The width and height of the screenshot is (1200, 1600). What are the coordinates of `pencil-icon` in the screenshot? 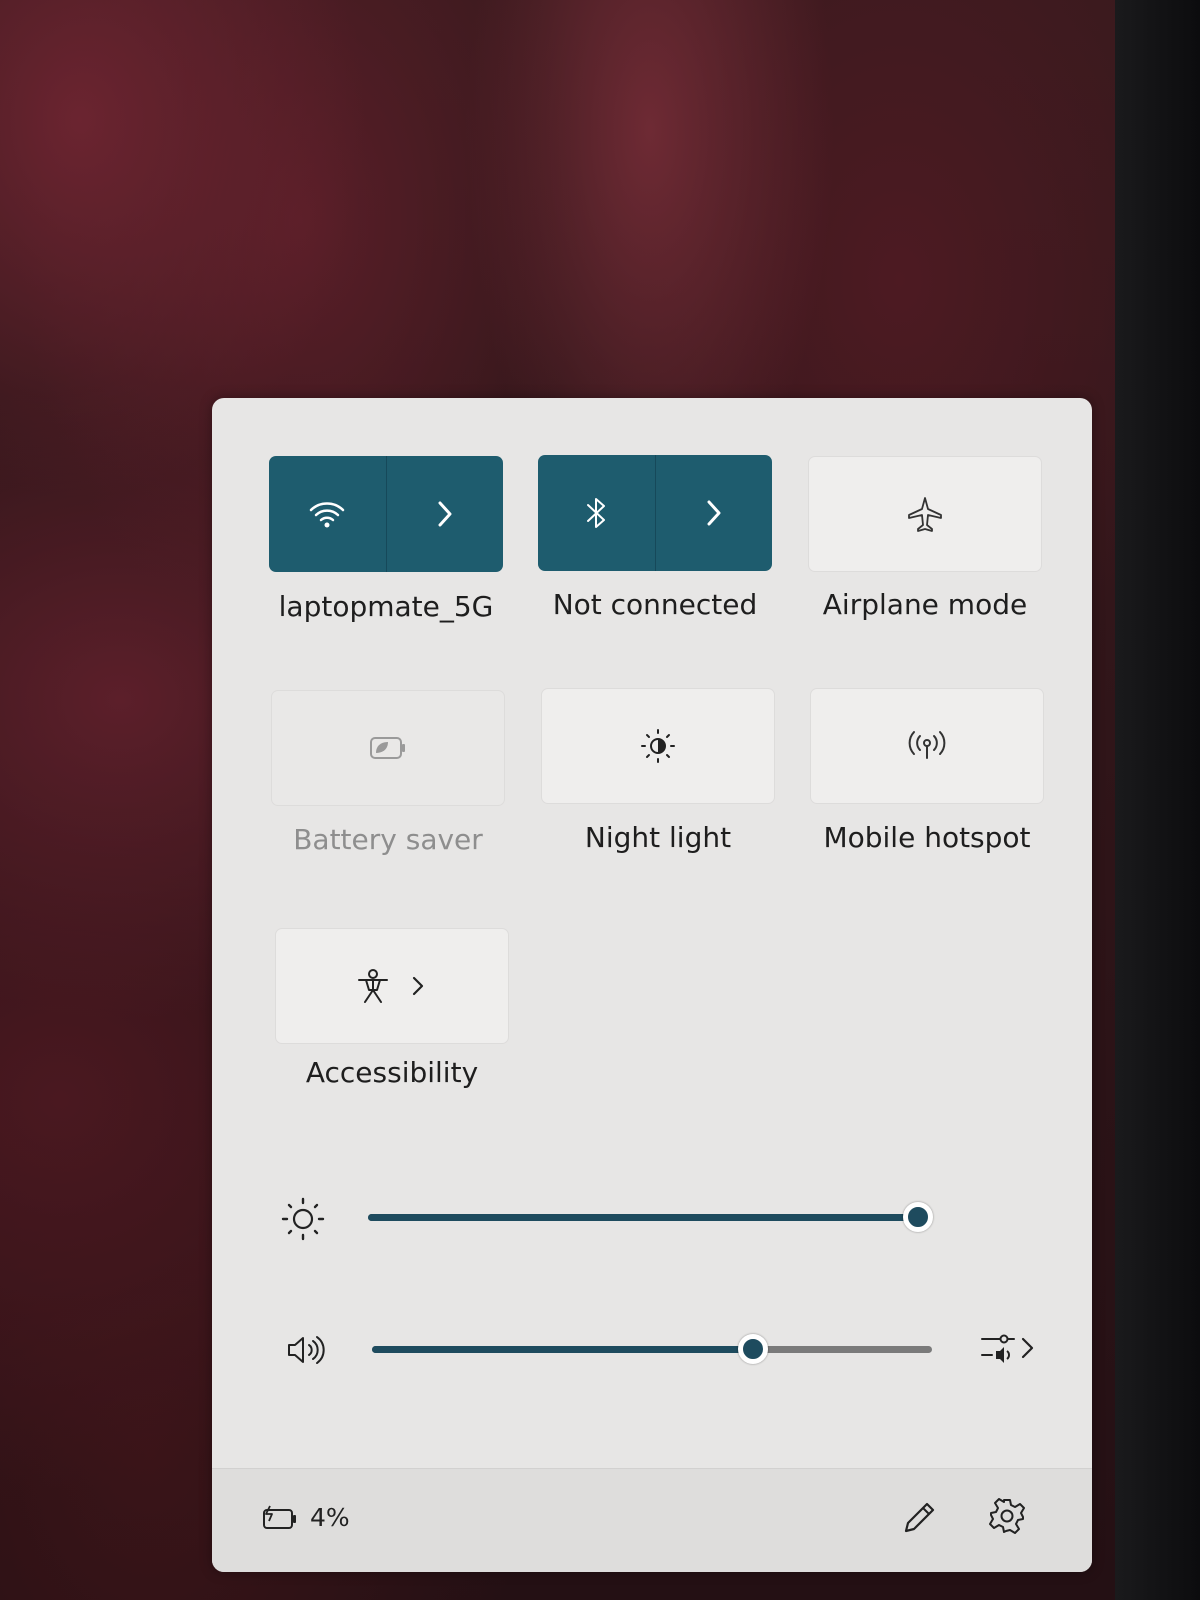 It's located at (919, 1517).